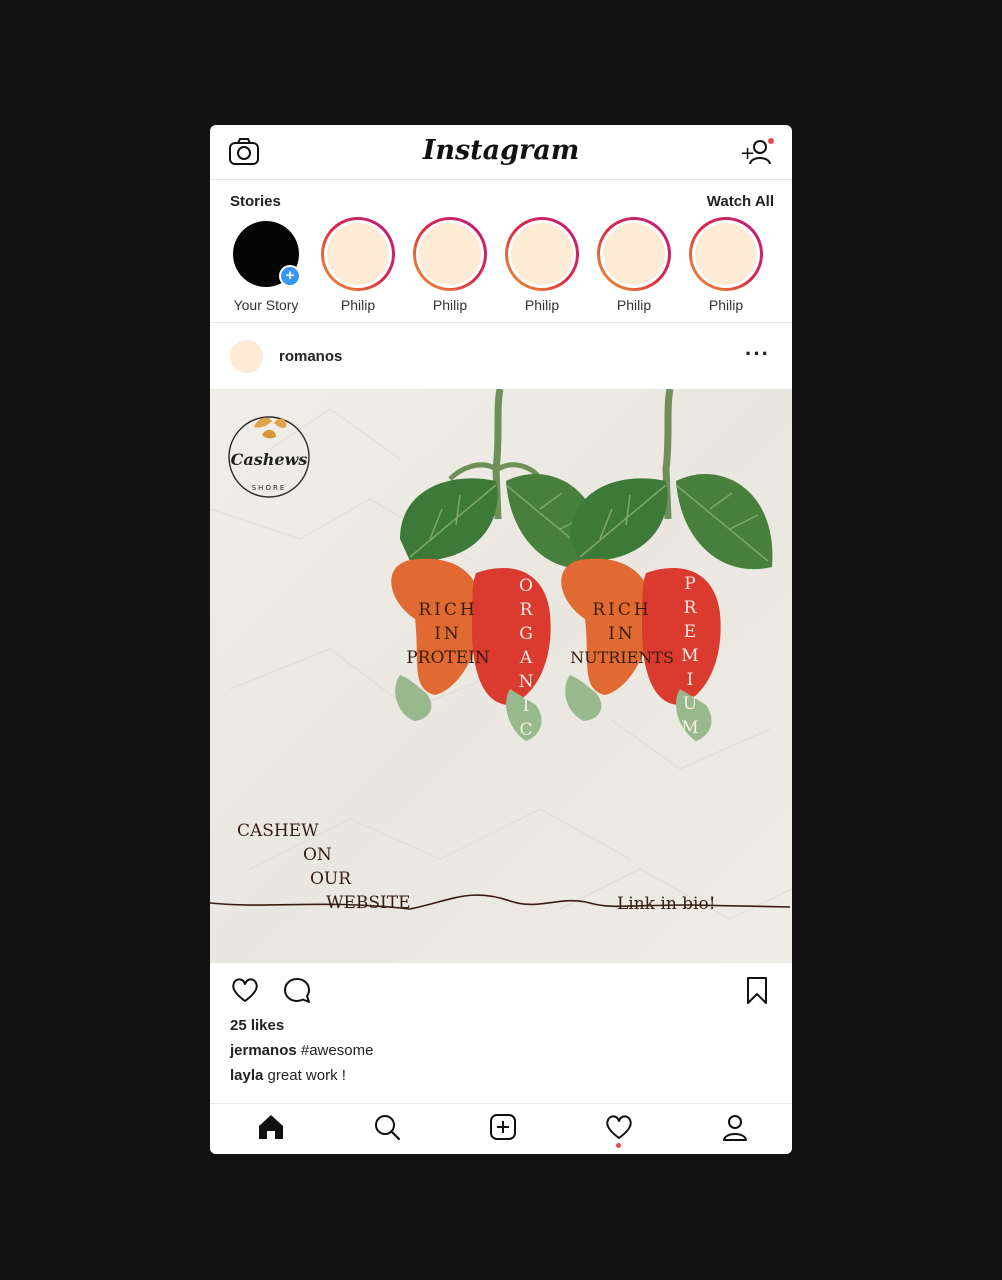 This screenshot has width=1002, height=1280. I want to click on cta-line-2: ON, so click(317, 855).